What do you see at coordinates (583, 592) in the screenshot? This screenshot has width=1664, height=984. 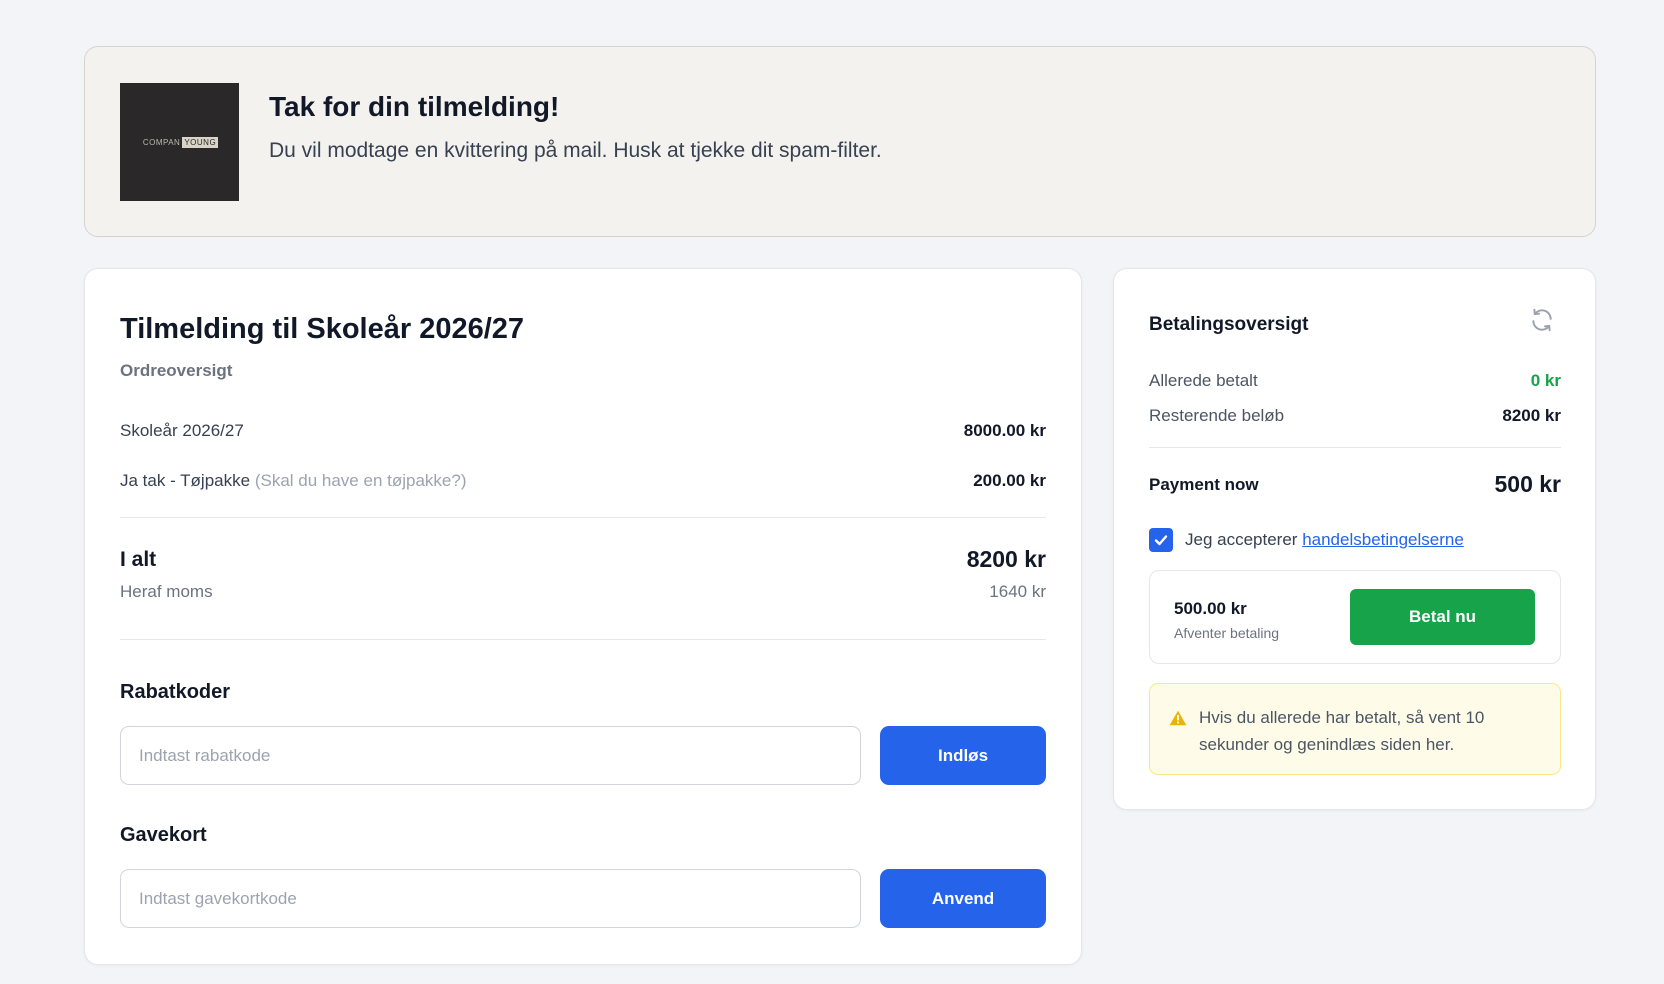 I see `vat-row: Heraf moms 1640 kr` at bounding box center [583, 592].